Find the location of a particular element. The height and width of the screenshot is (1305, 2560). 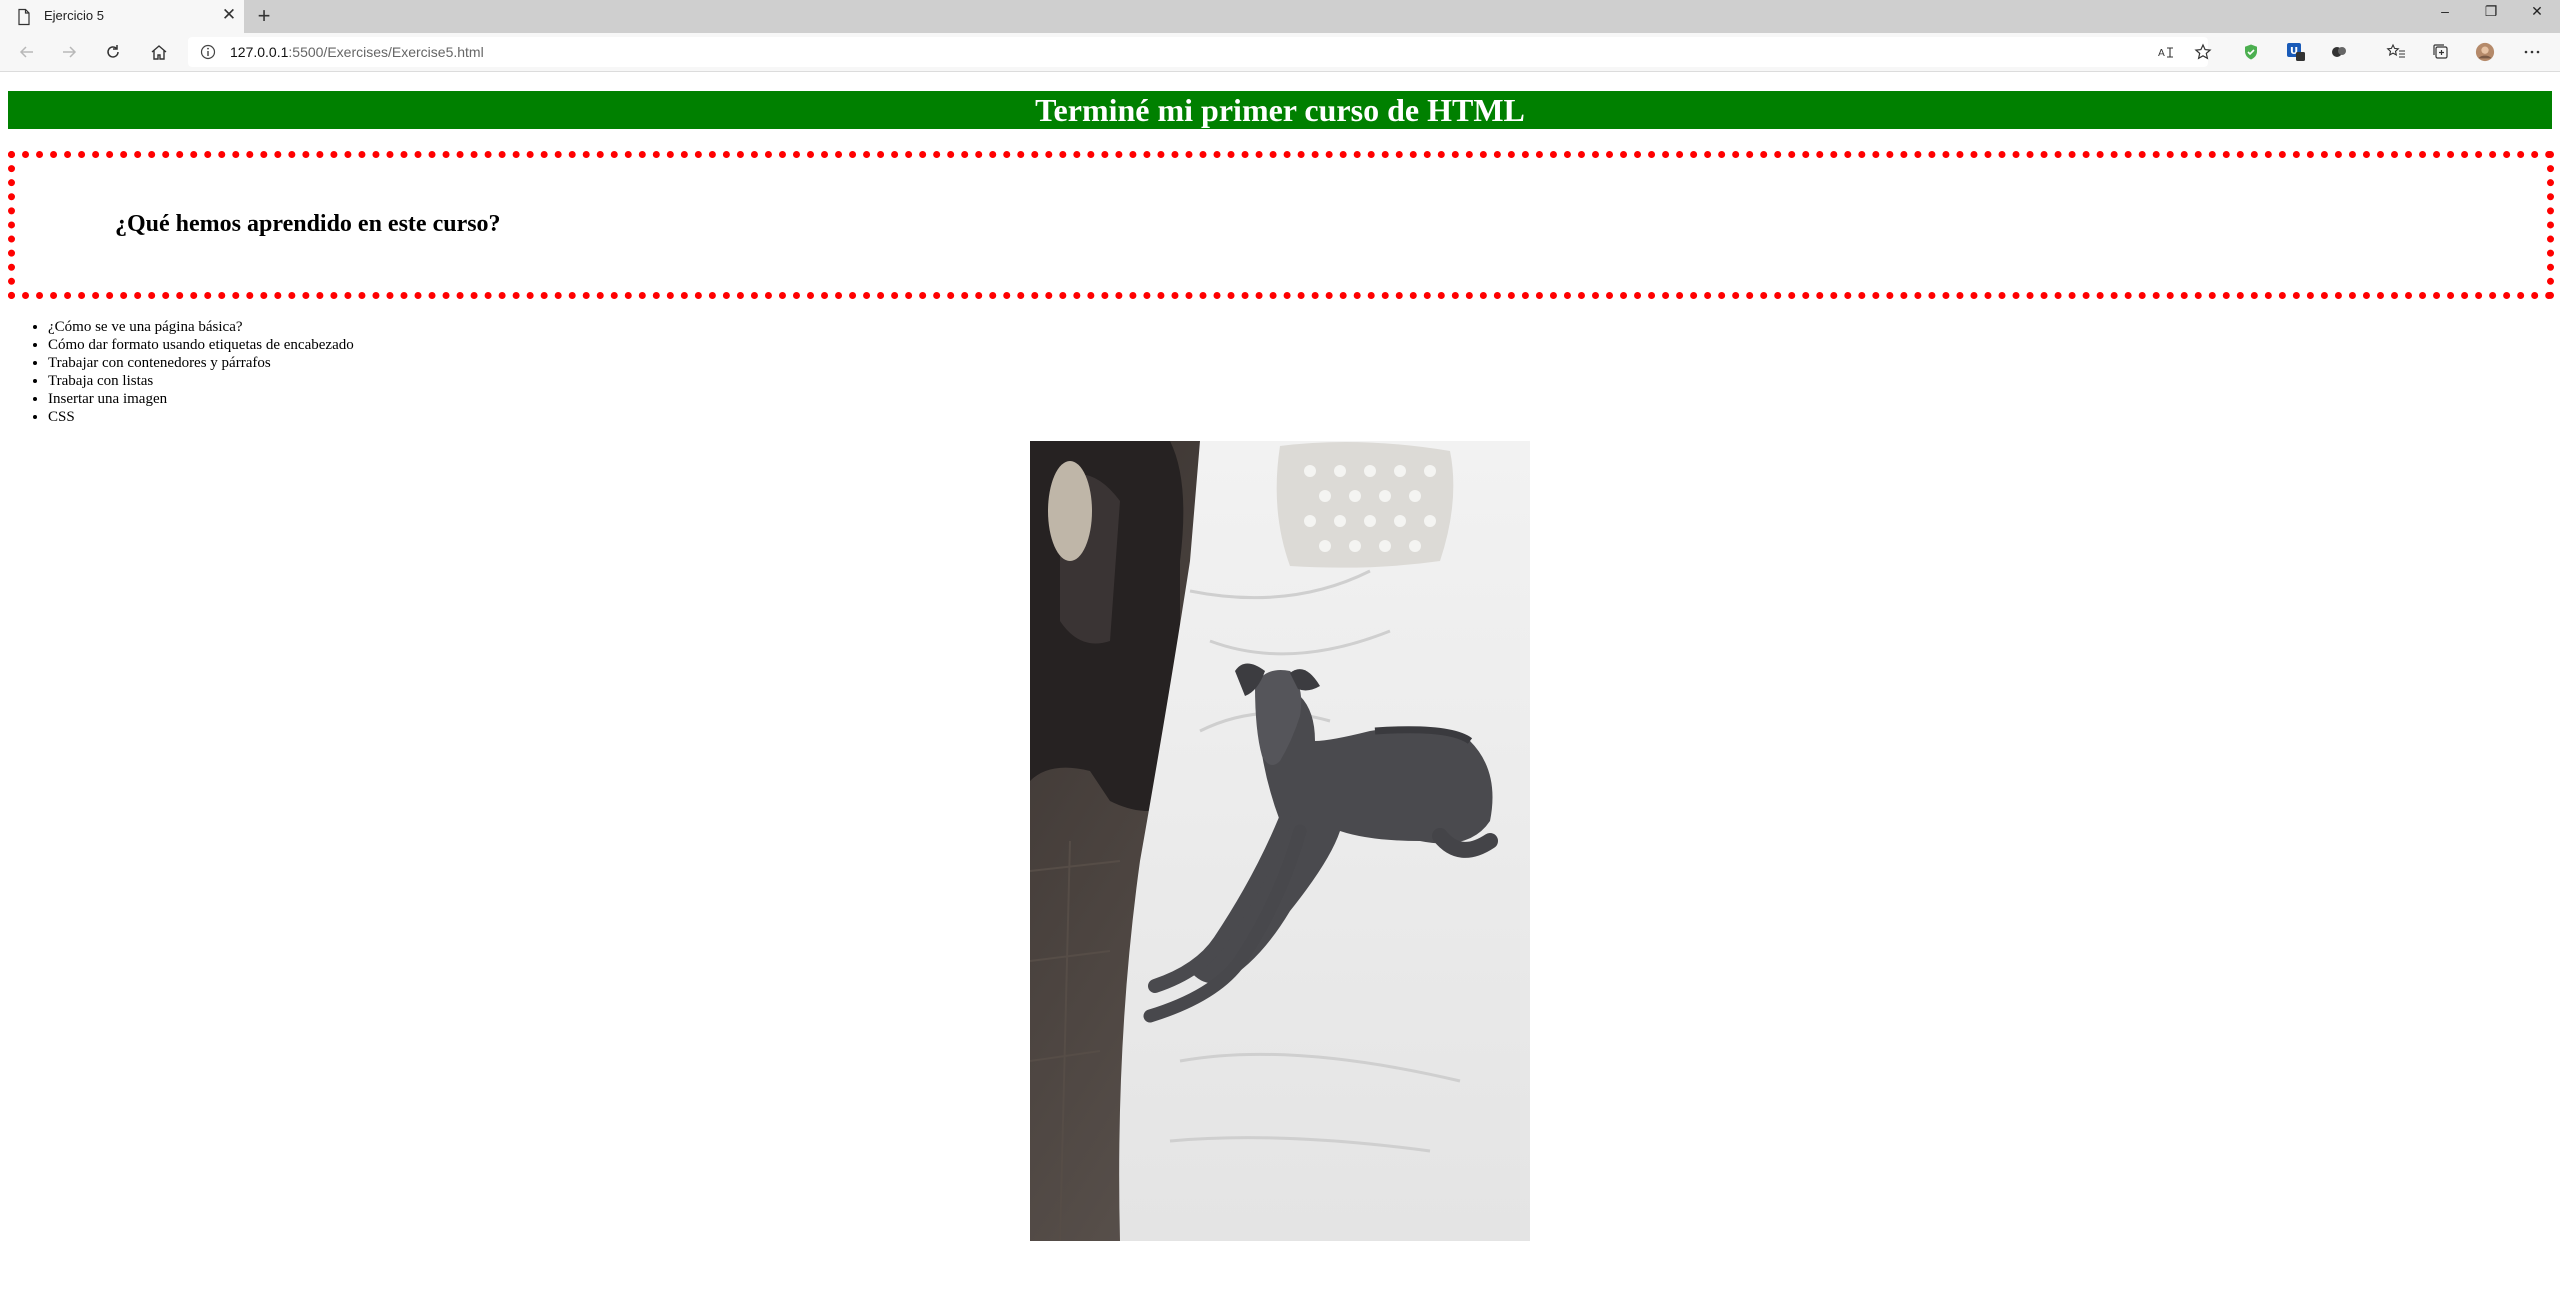

page-icon is located at coordinates (24, 17).